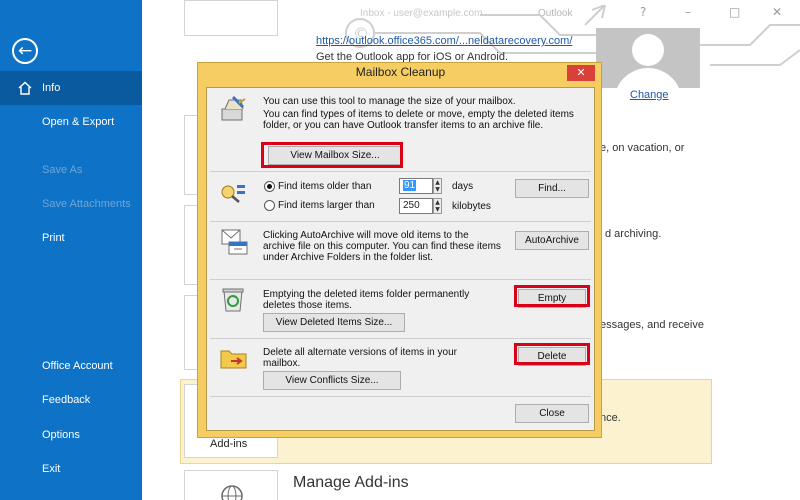  I want to click on older-than-label: Find items older than, so click(325, 186).